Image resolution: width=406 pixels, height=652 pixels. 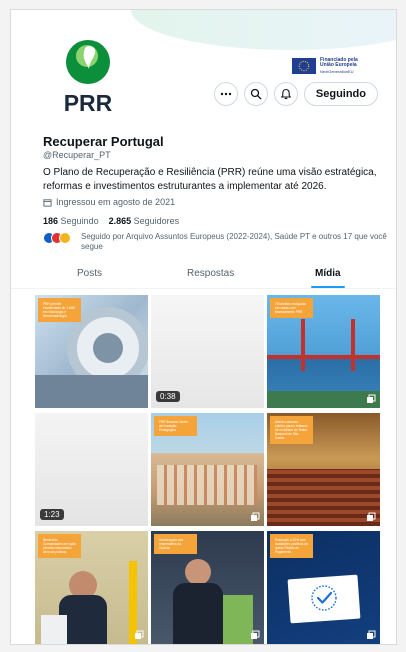 I want to click on tab-posts: Posts, so click(x=89, y=273).